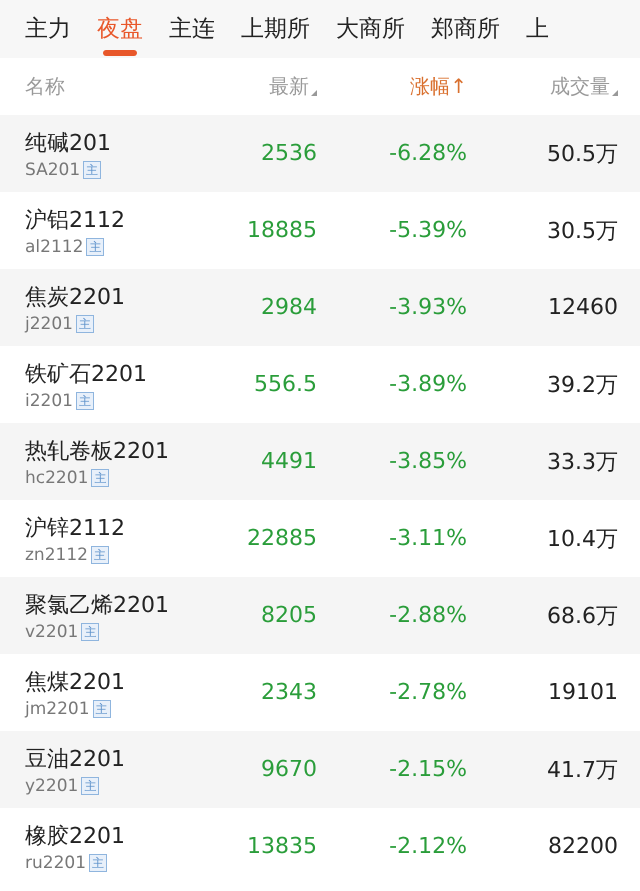  Describe the element at coordinates (49, 400) in the screenshot. I see `contract-code: i2201` at that location.